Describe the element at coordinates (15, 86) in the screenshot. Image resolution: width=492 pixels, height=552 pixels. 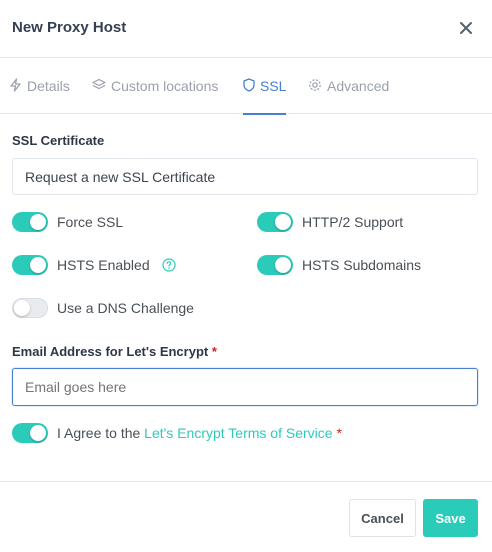
I see `bolt-icon` at that location.